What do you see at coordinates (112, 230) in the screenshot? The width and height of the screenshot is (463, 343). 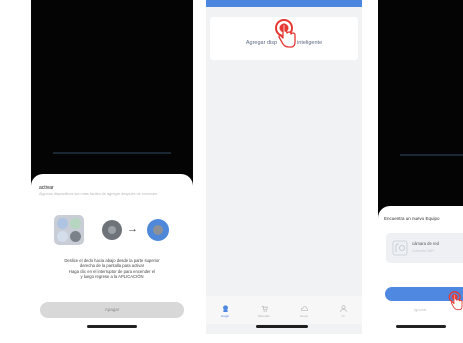 I see `toggle-off-icon` at bounding box center [112, 230].